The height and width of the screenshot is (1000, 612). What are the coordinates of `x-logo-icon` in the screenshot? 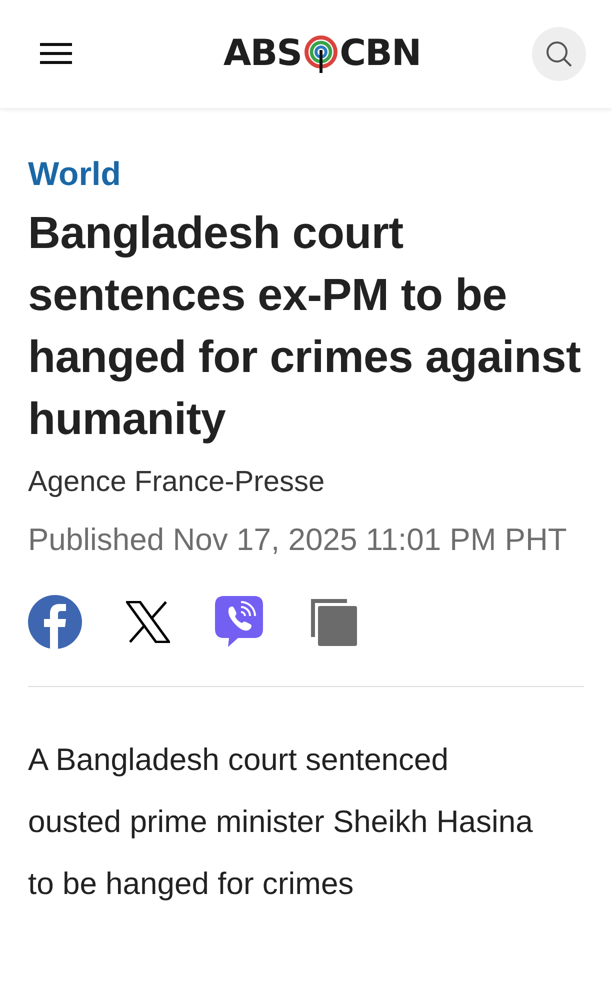 It's located at (148, 622).